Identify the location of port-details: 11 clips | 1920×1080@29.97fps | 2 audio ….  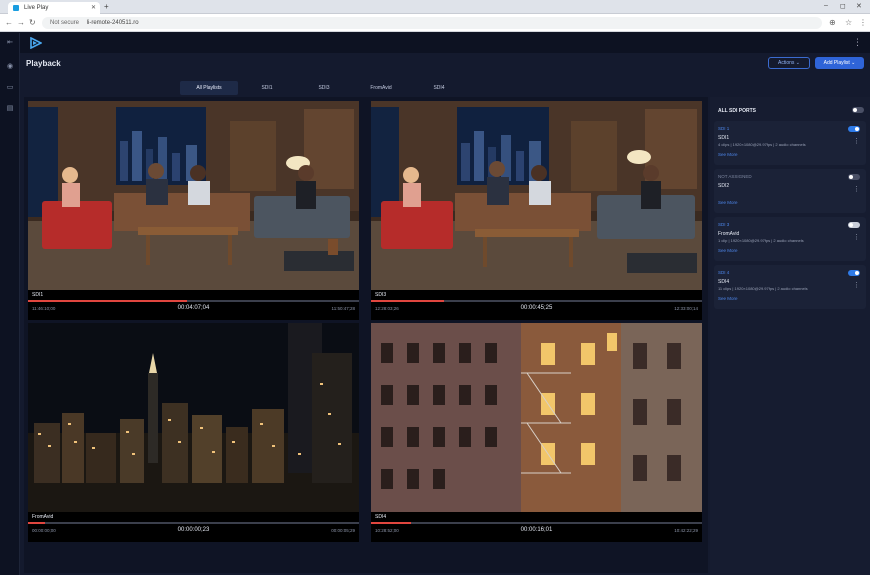
(763, 288).